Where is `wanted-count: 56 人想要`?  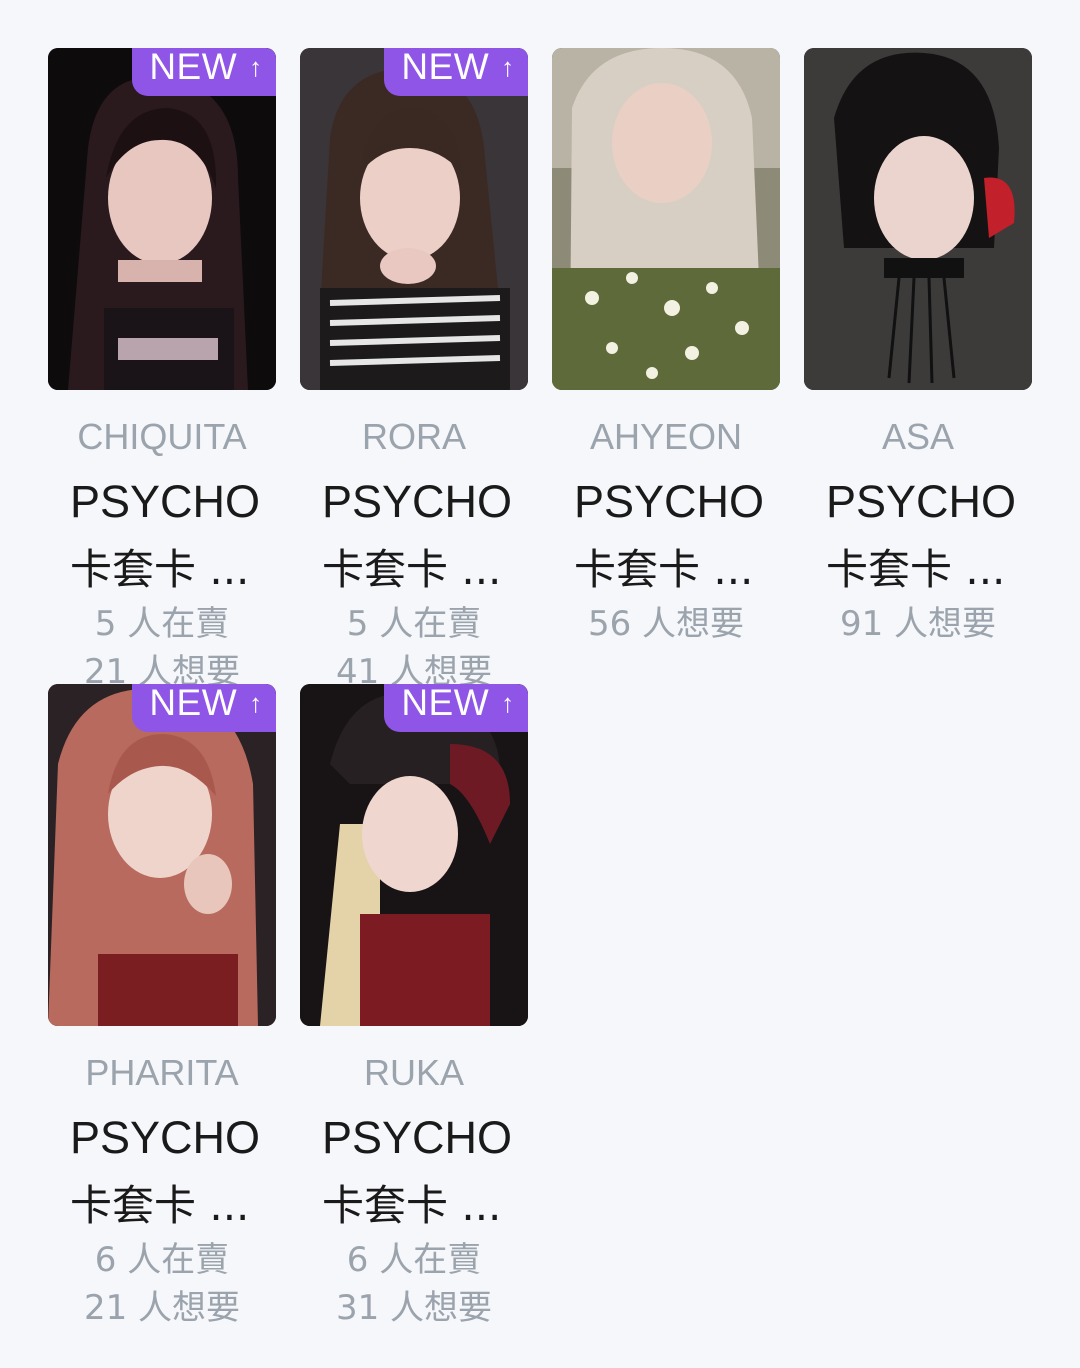
wanted-count: 56 人想要 is located at coordinates (666, 624).